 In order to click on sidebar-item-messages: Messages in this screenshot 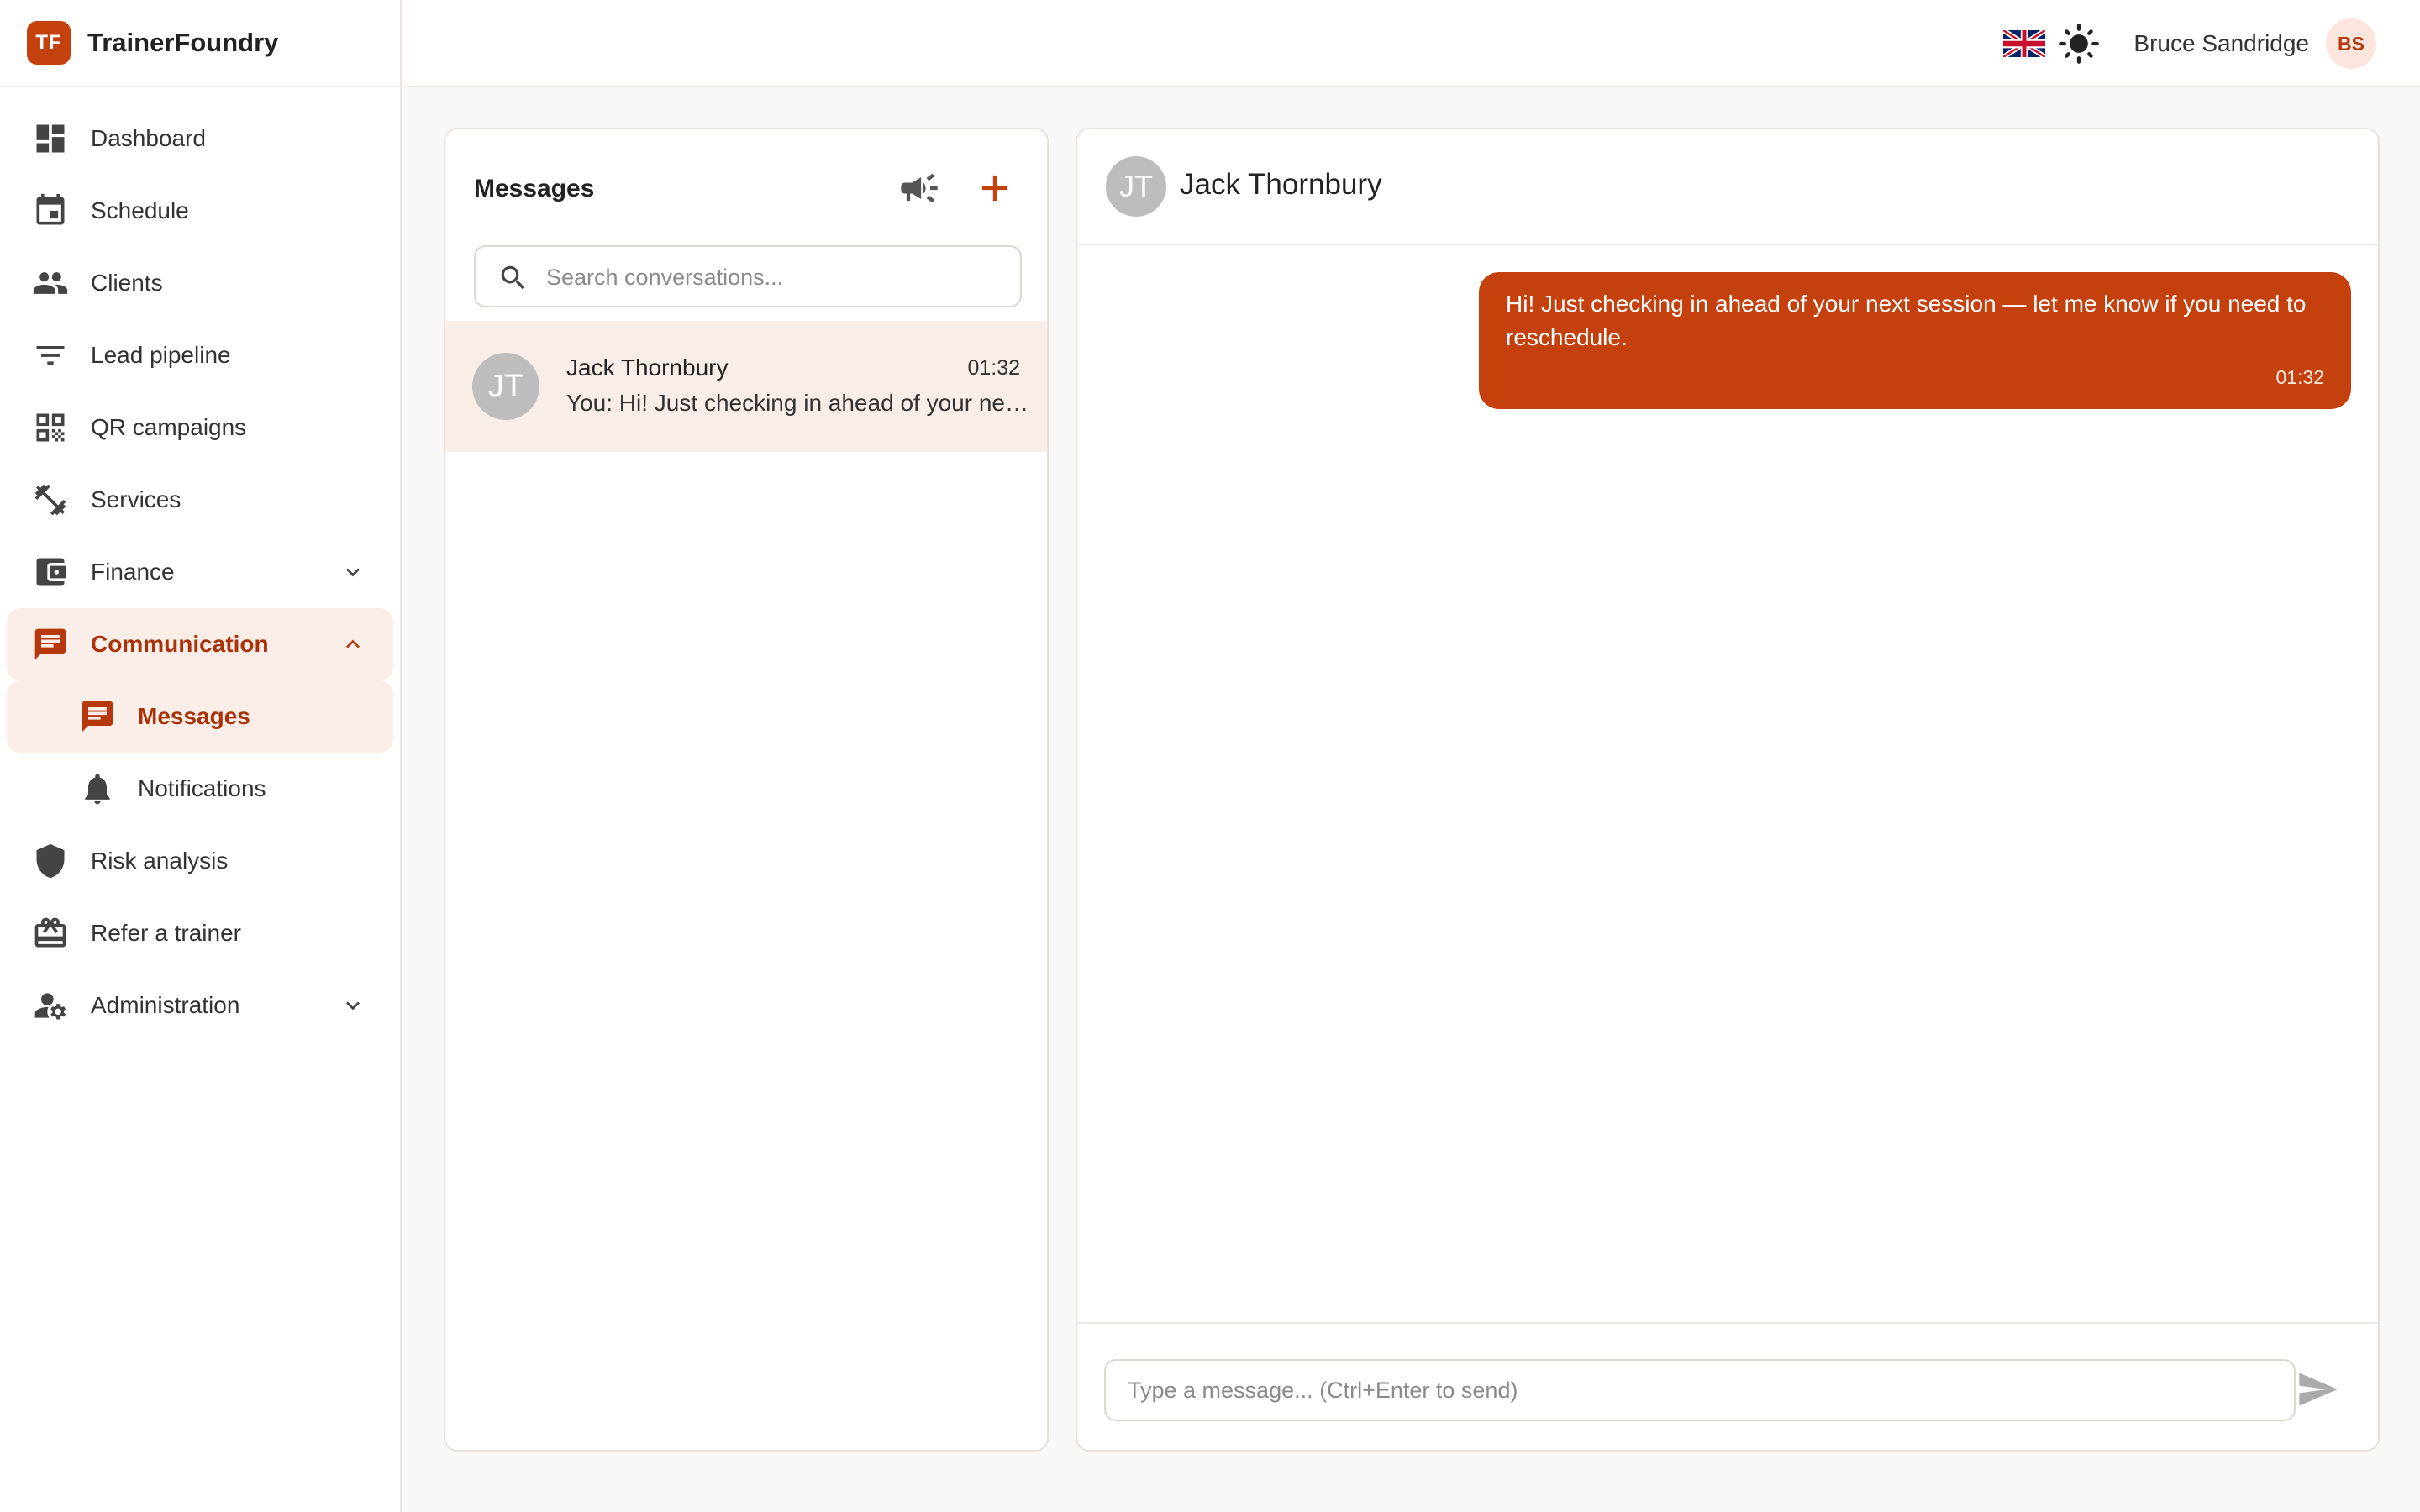, I will do `click(200, 716)`.